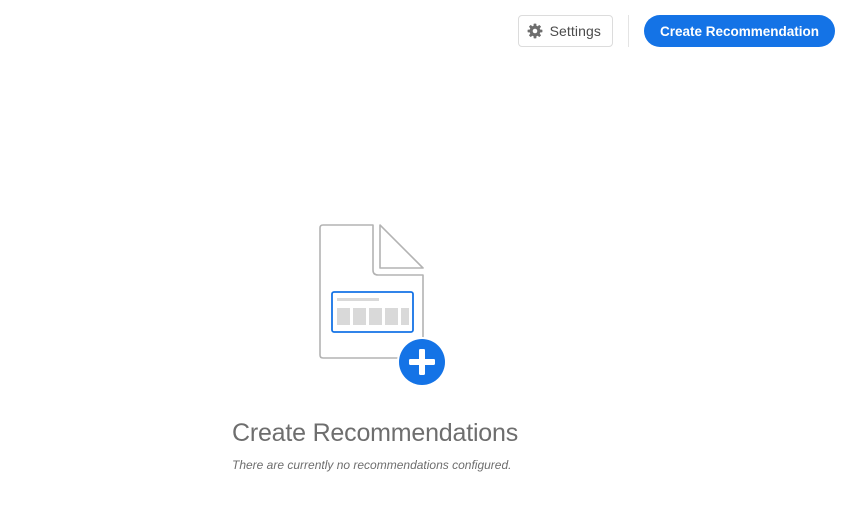 This screenshot has width=847, height=523. I want to click on toolbar-divider, so click(628, 31).